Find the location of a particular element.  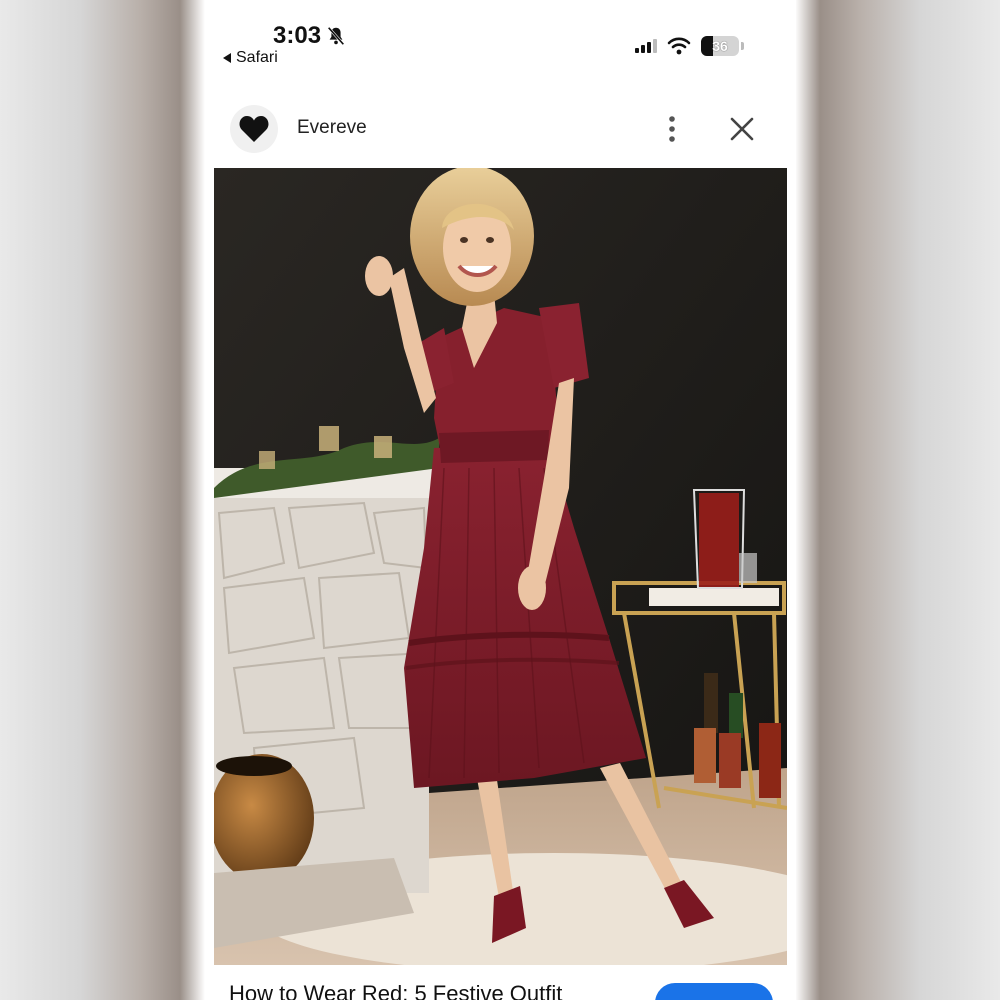

status-time: 3:03 is located at coordinates (310, 36).